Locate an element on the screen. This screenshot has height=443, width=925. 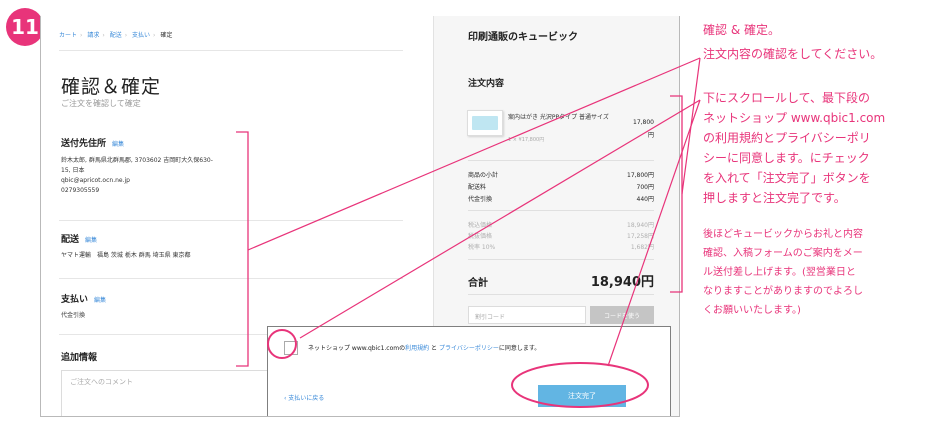
edit-payment-link: 編集 is located at coordinates (100, 300).